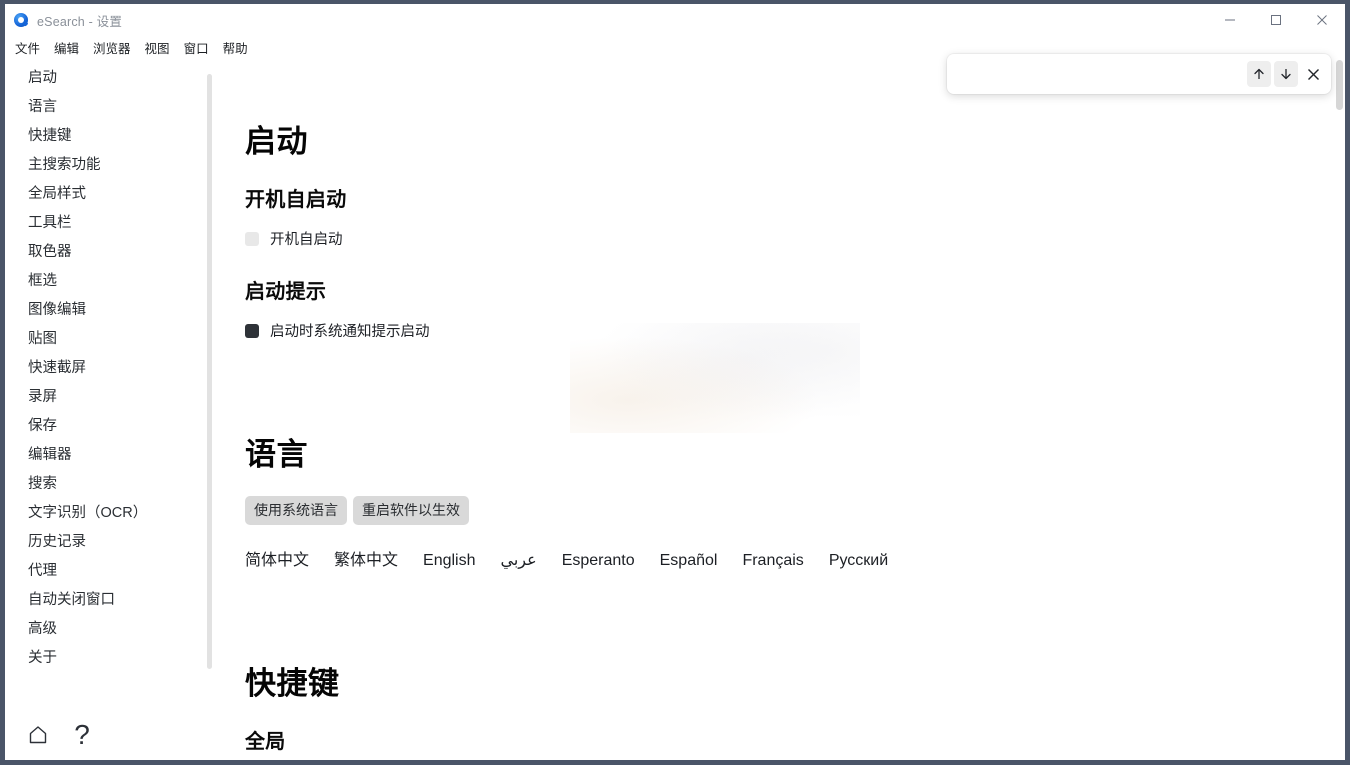 The image size is (1350, 765). Describe the element at coordinates (105, 105) in the screenshot. I see `sidebar-item-language: 语言` at that location.